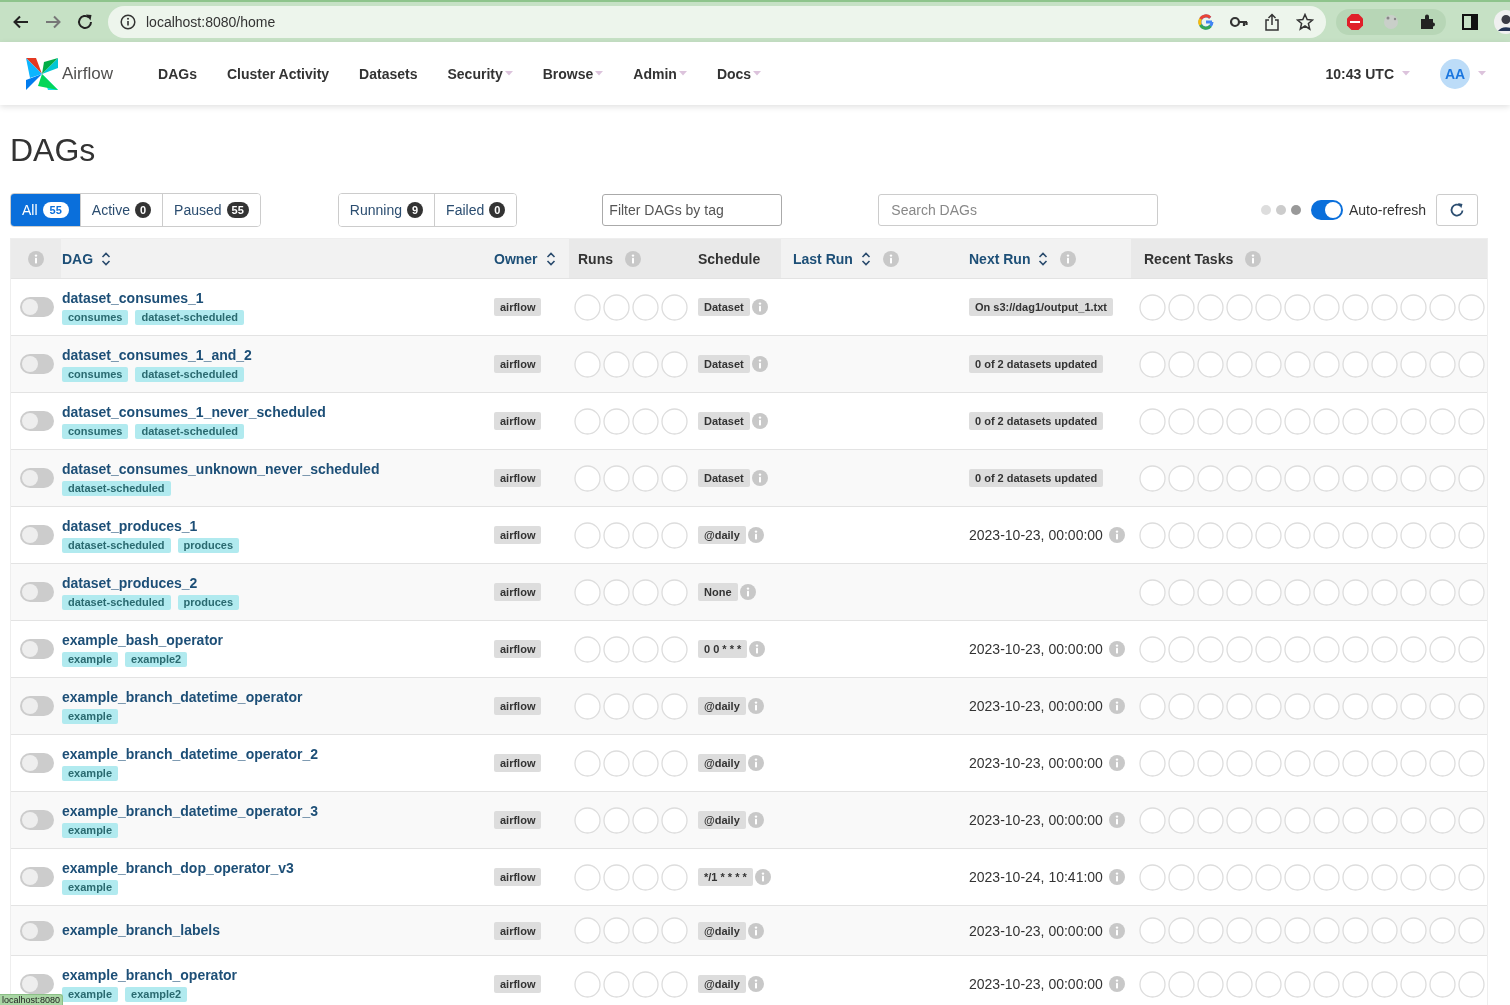 The width and height of the screenshot is (1510, 1005). Describe the element at coordinates (87, 73) in the screenshot. I see `brand-name: Airflow` at that location.